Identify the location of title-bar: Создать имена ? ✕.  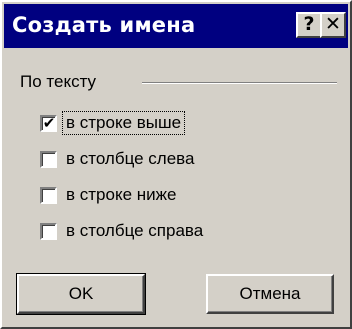
(176, 26).